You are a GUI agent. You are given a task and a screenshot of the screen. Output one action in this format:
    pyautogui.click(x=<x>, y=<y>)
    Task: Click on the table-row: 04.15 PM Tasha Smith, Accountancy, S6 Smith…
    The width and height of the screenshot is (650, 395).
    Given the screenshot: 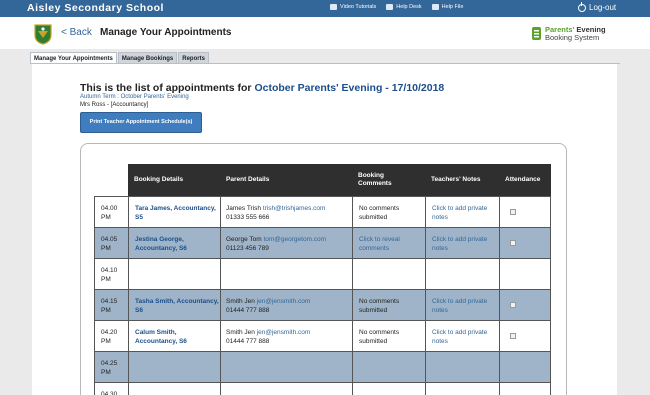 What is the action you would take?
    pyautogui.click(x=322, y=304)
    